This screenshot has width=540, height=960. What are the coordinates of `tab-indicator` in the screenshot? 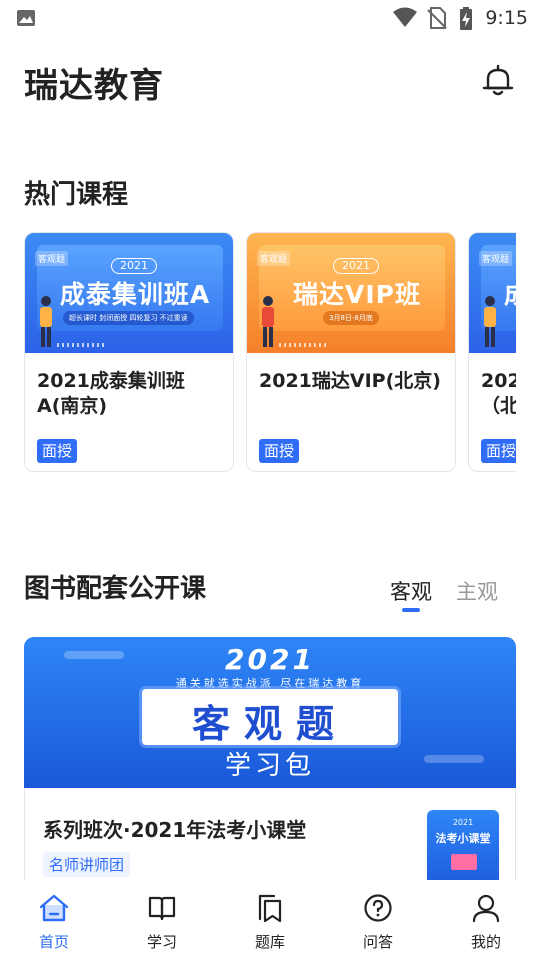 It's located at (411, 610).